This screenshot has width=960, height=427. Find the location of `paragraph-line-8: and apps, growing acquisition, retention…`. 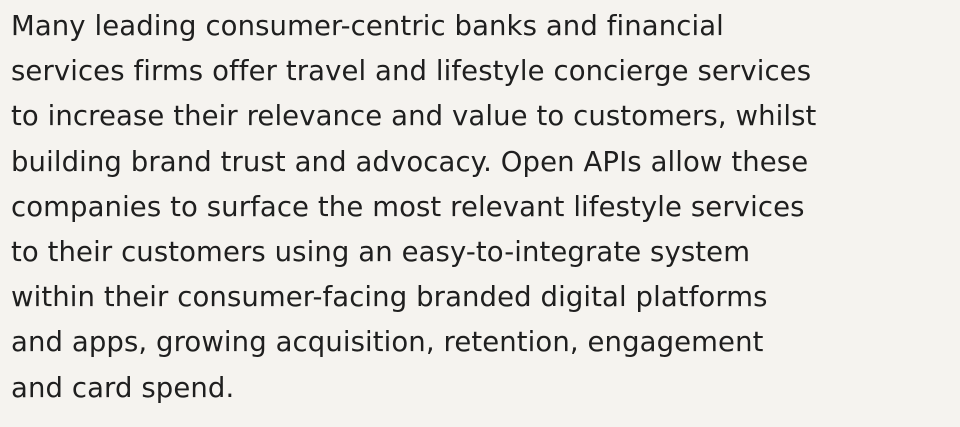

paragraph-line-8: and apps, growing acquisition, retention… is located at coordinates (387, 342).